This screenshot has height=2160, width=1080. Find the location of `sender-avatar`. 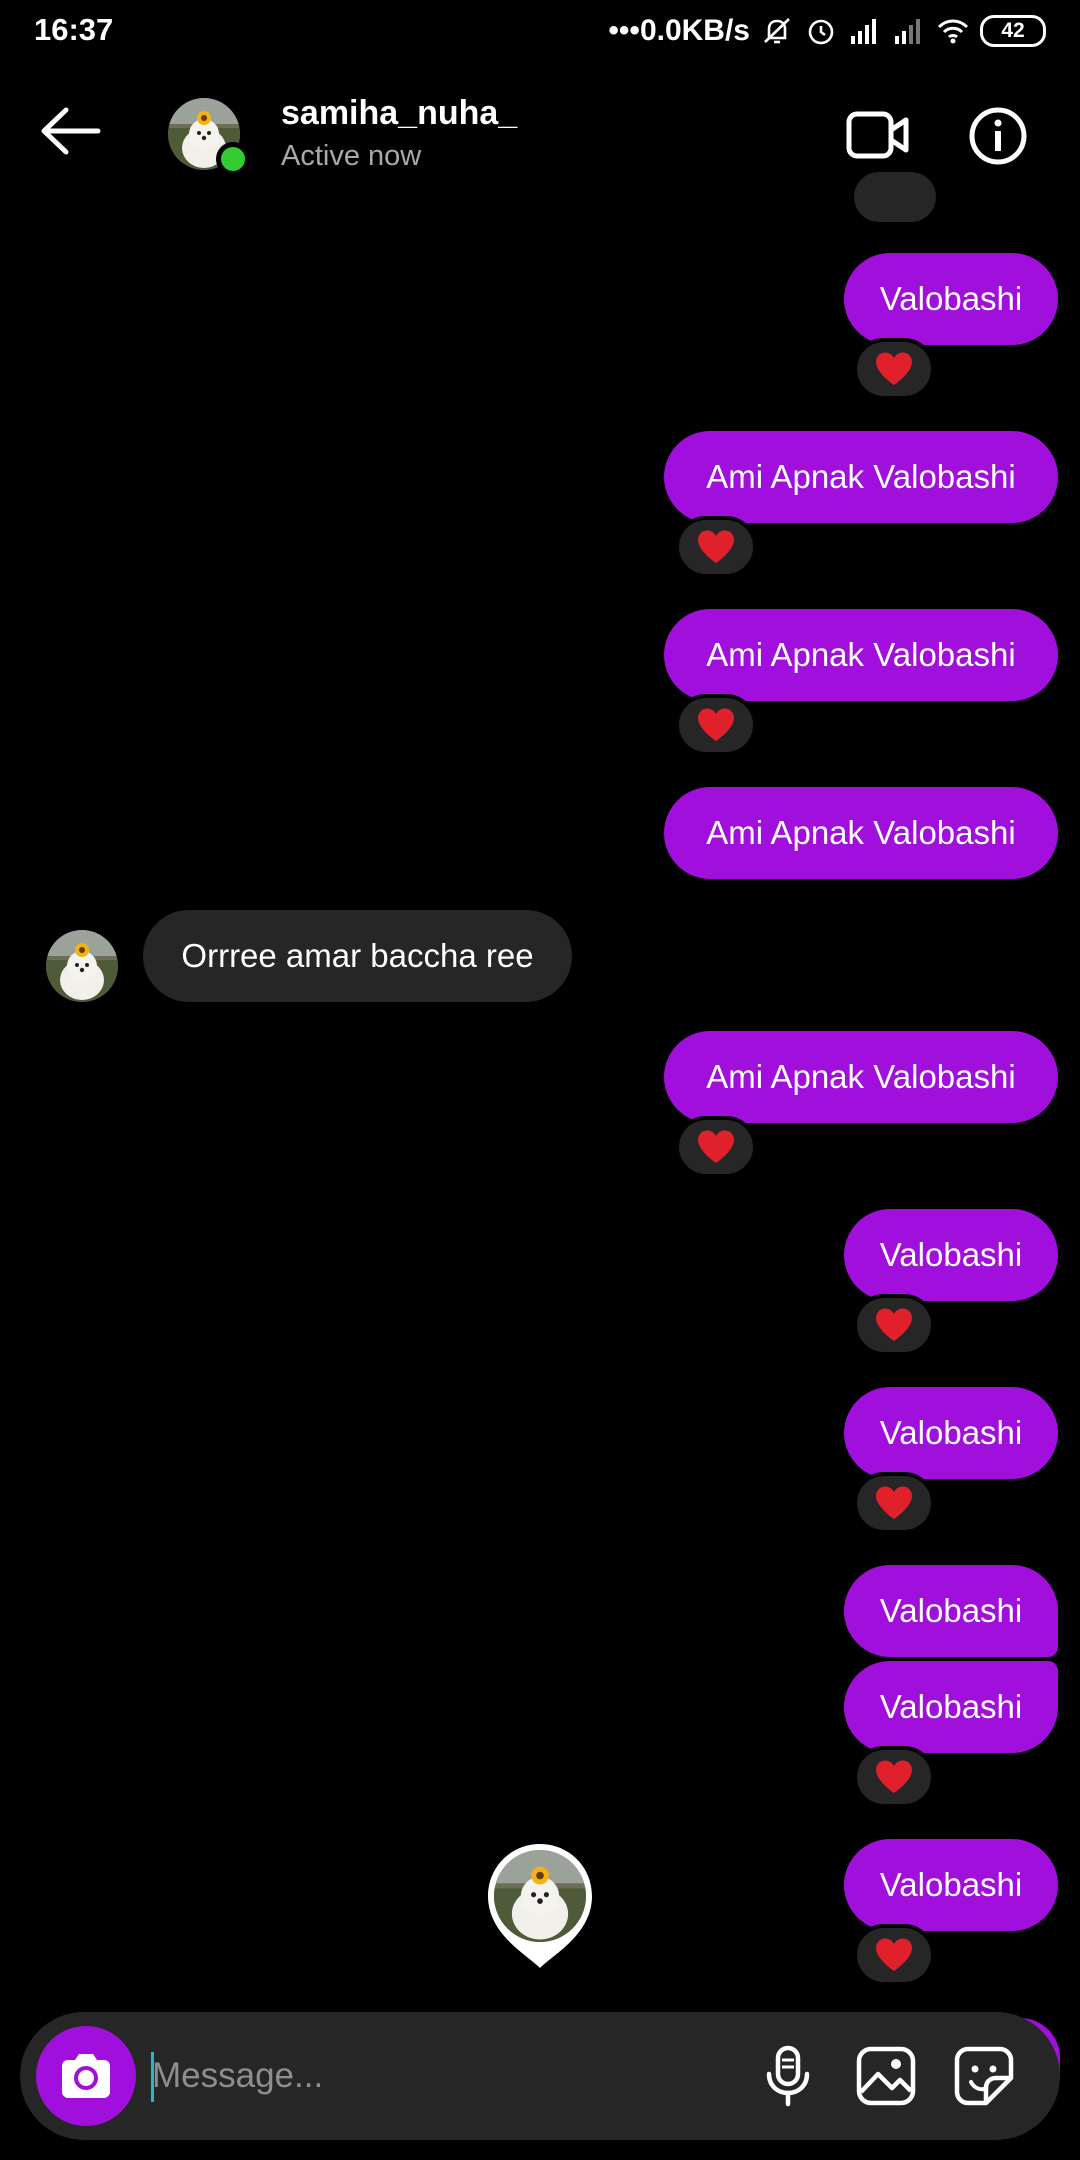

sender-avatar is located at coordinates (82, 966).